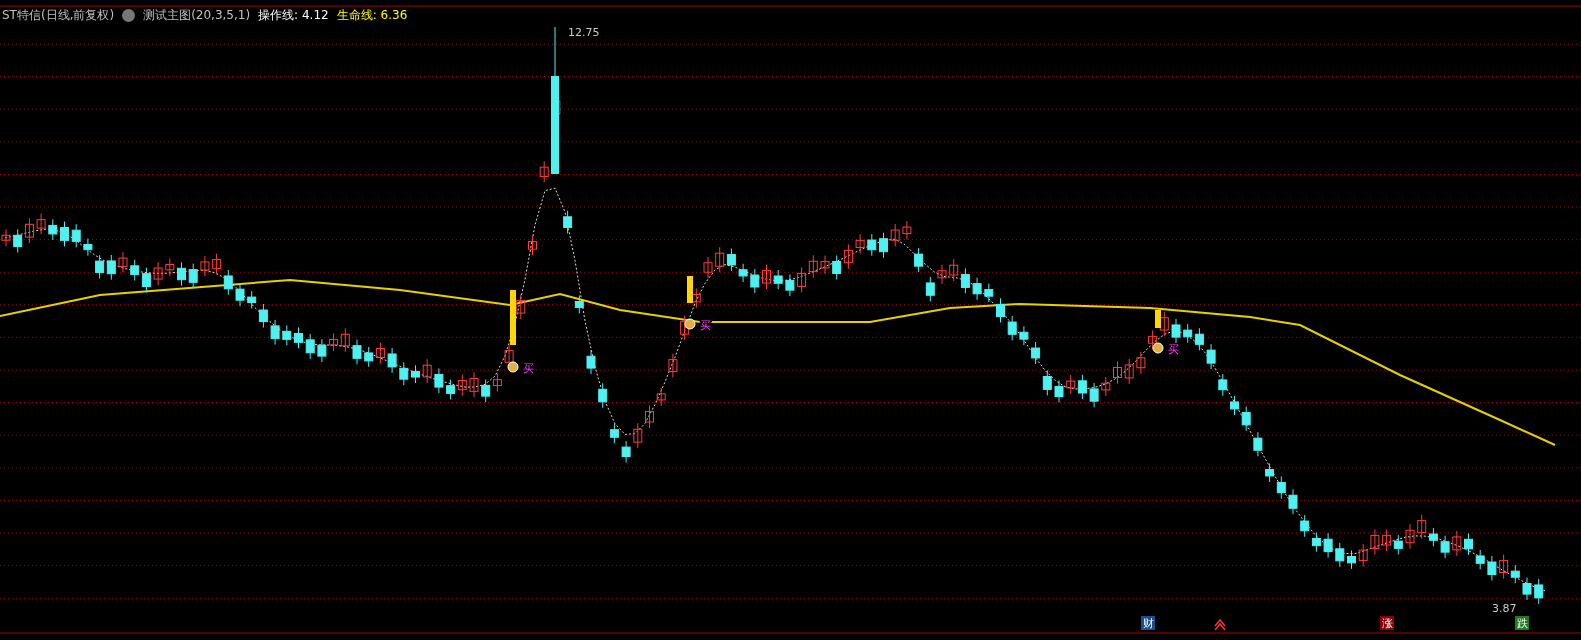 This screenshot has height=640, width=1581. What do you see at coordinates (1220, 624) in the screenshot?
I see `double-arrow-icon` at bounding box center [1220, 624].